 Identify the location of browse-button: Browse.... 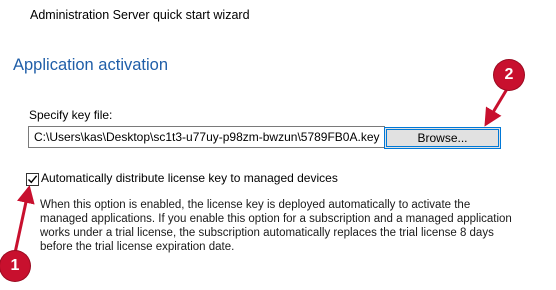
(442, 138).